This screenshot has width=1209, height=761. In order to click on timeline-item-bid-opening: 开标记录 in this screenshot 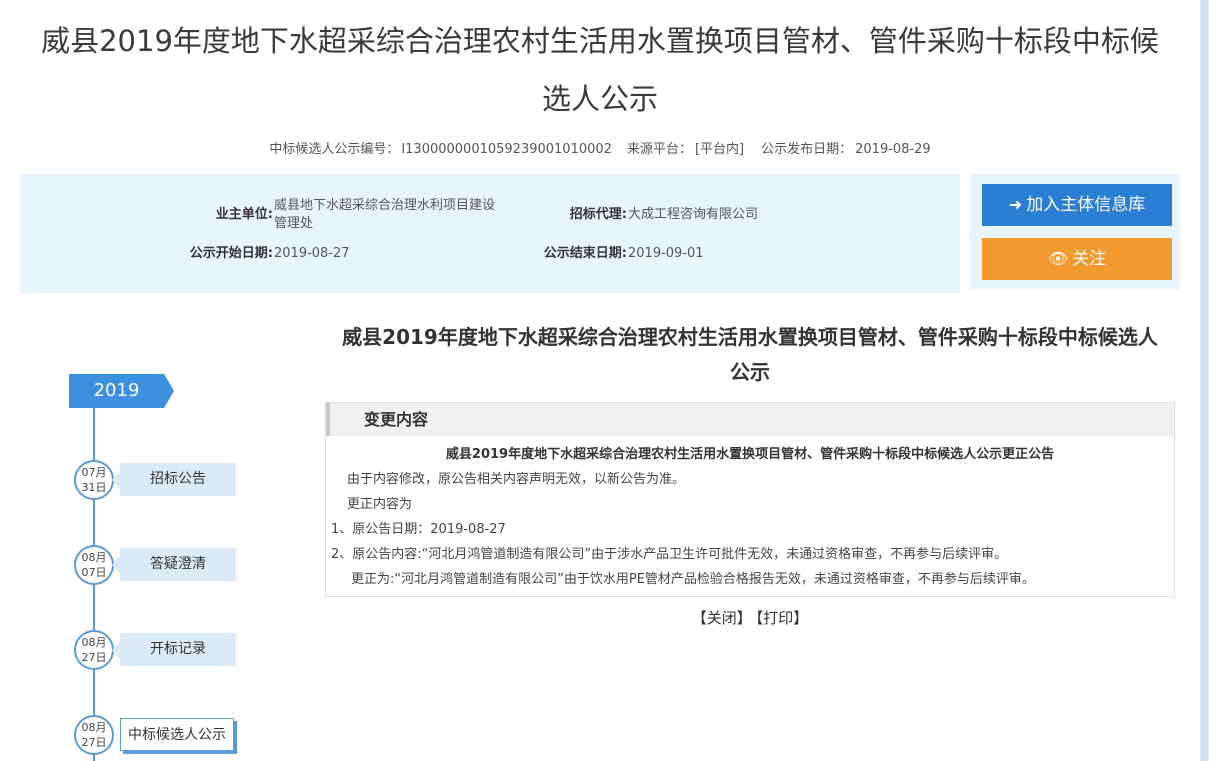, I will do `click(178, 649)`.